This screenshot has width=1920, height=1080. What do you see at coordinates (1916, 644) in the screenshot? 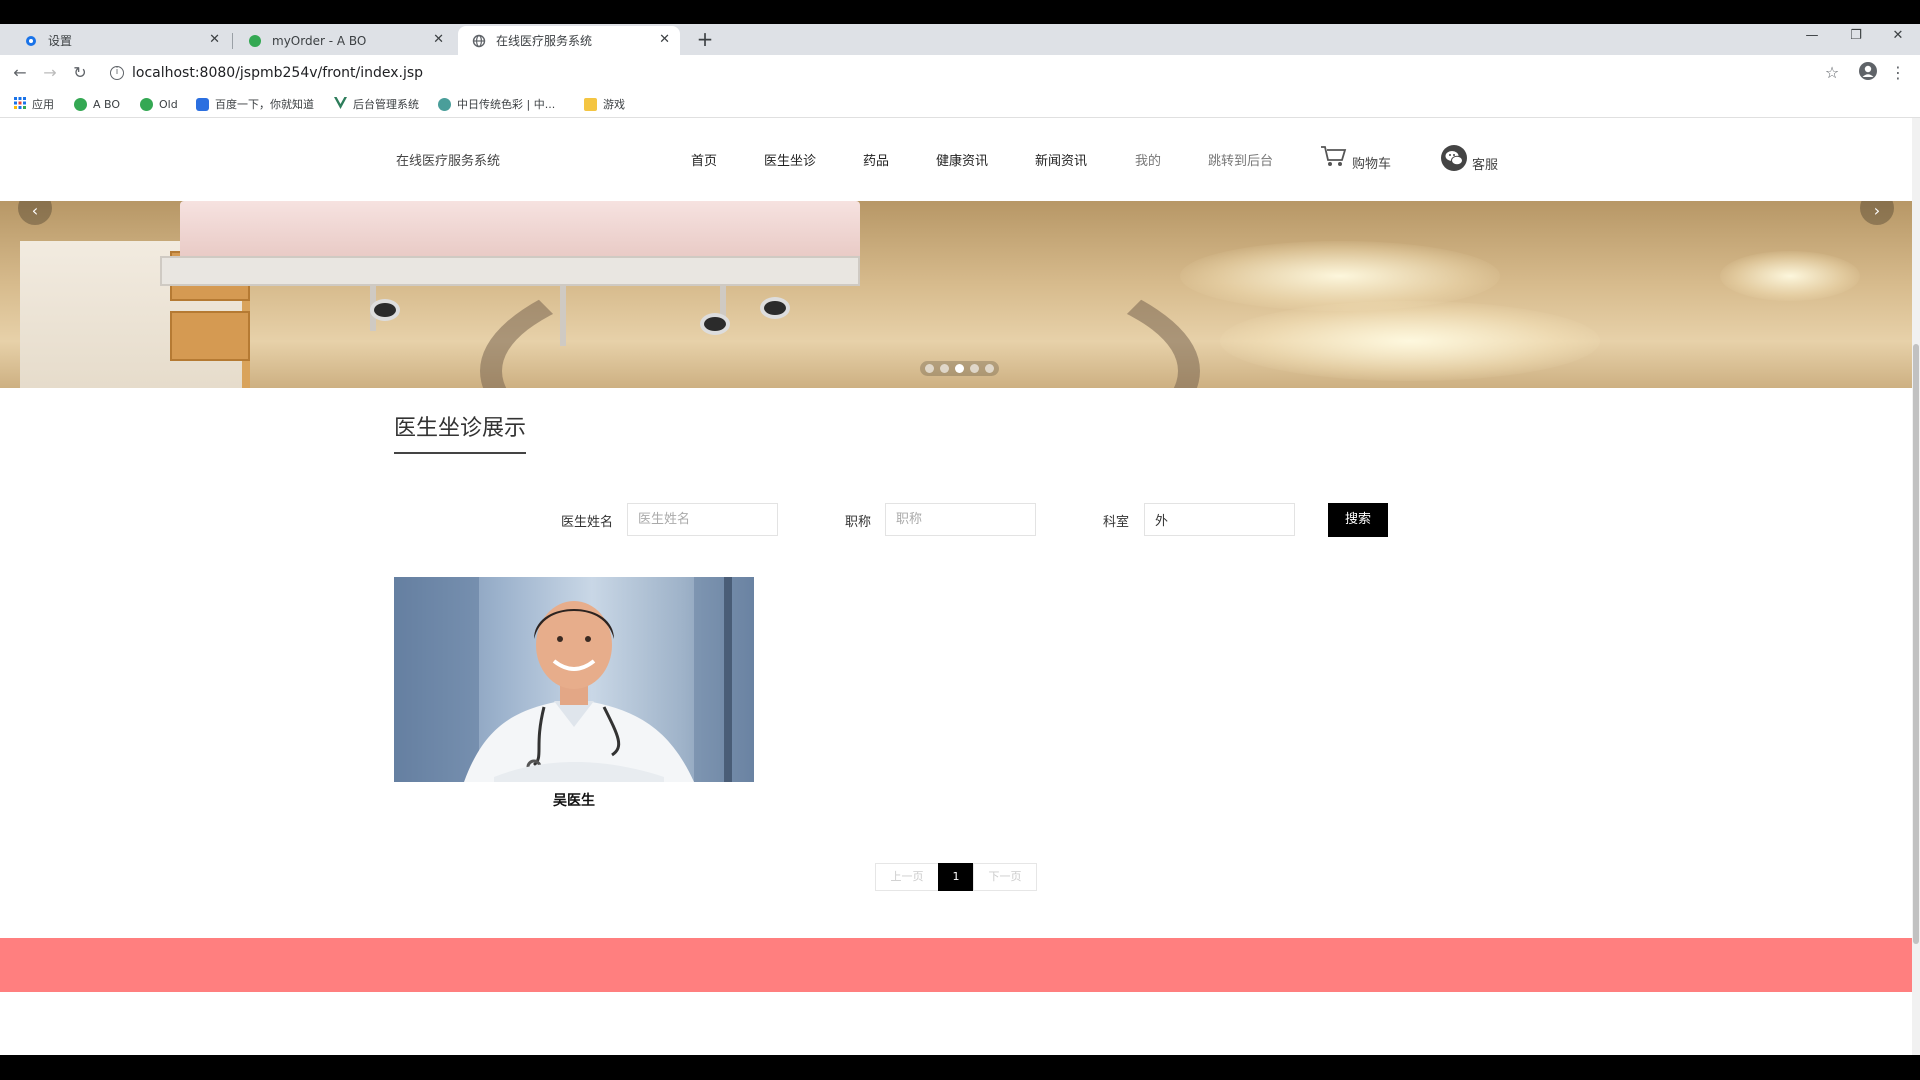
I see `scrollbar-thumb` at bounding box center [1916, 644].